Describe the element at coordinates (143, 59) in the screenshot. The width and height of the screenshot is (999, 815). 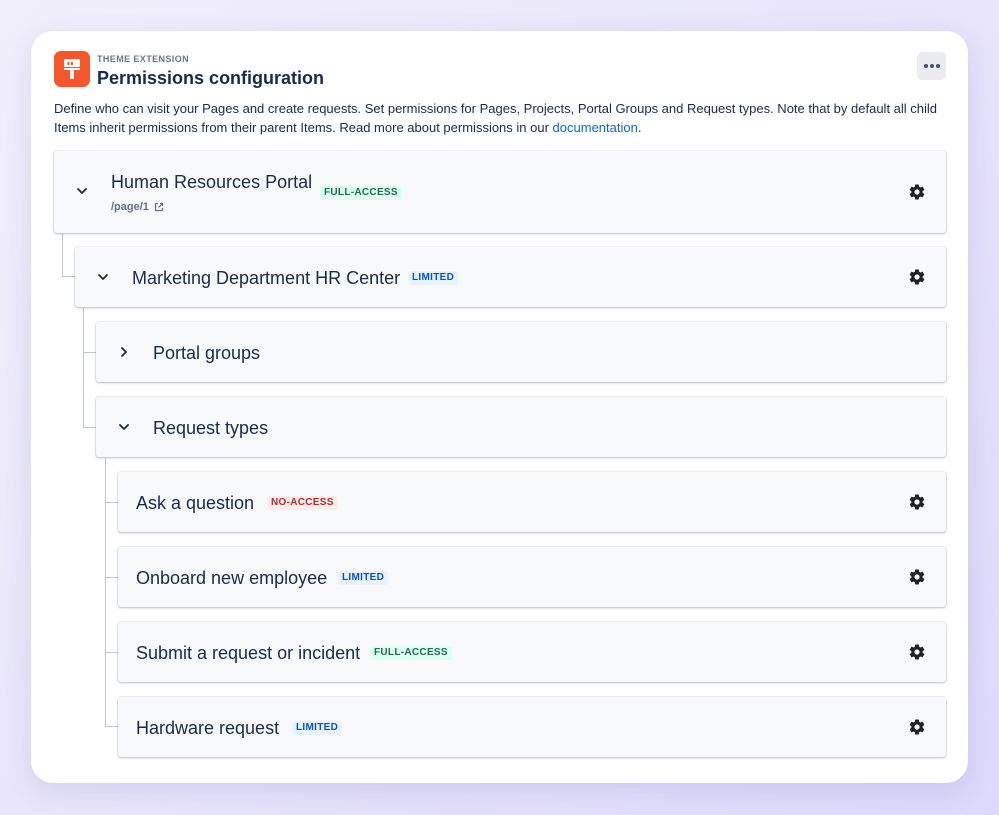
I see `app-eyebrow: THEME EXTENSION` at that location.